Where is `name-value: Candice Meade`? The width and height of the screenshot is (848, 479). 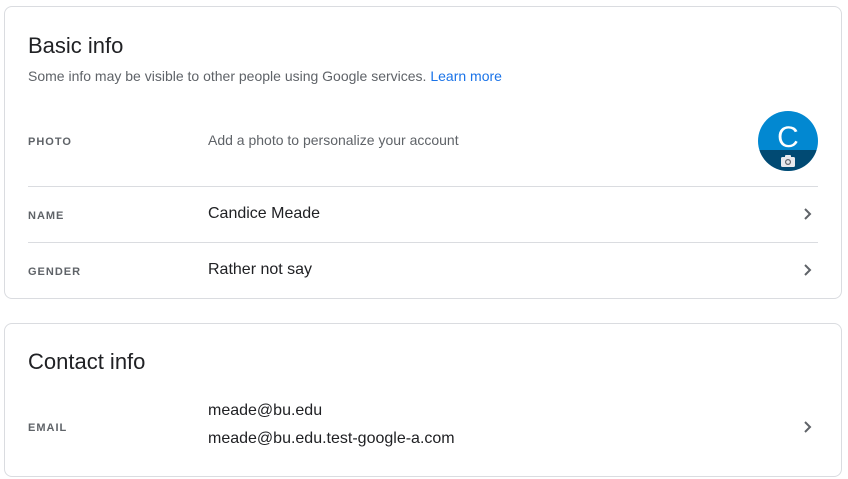 name-value: Candice Meade is located at coordinates (264, 213).